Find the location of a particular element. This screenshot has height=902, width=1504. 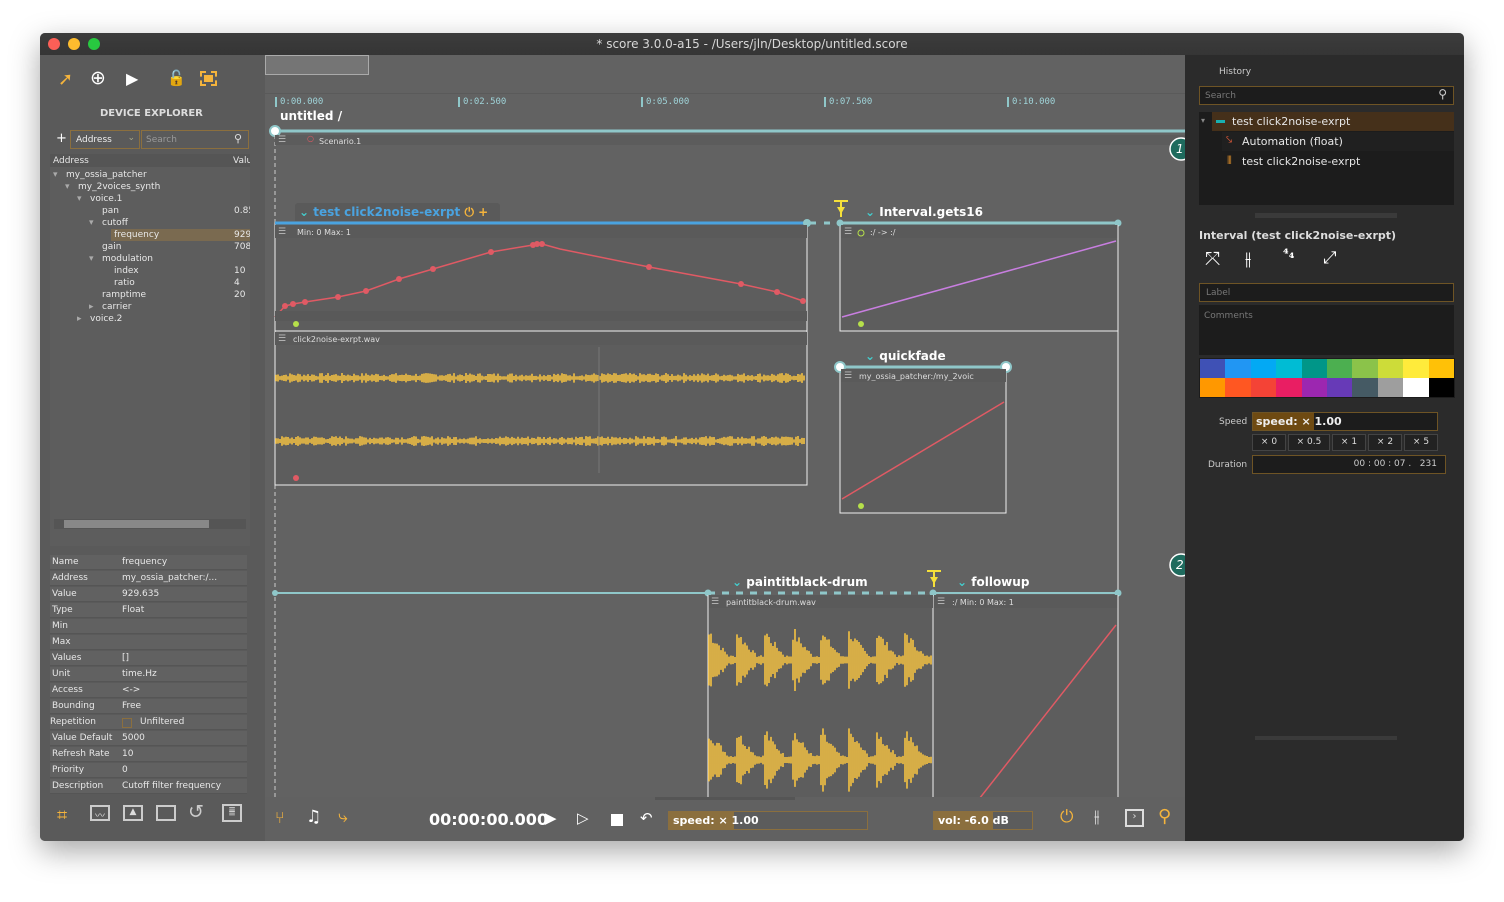

history-icon: ↺ is located at coordinates (196, 812).